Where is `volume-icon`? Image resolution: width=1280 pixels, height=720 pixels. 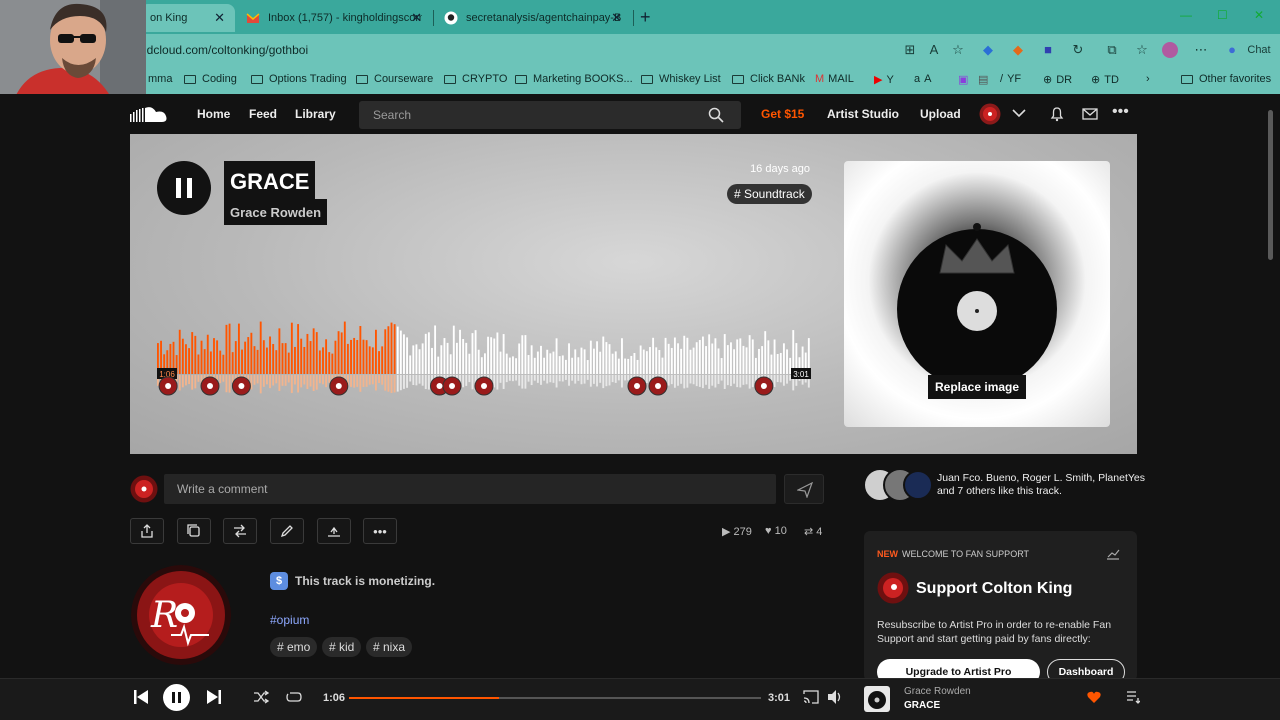
volume-icon is located at coordinates (835, 697).